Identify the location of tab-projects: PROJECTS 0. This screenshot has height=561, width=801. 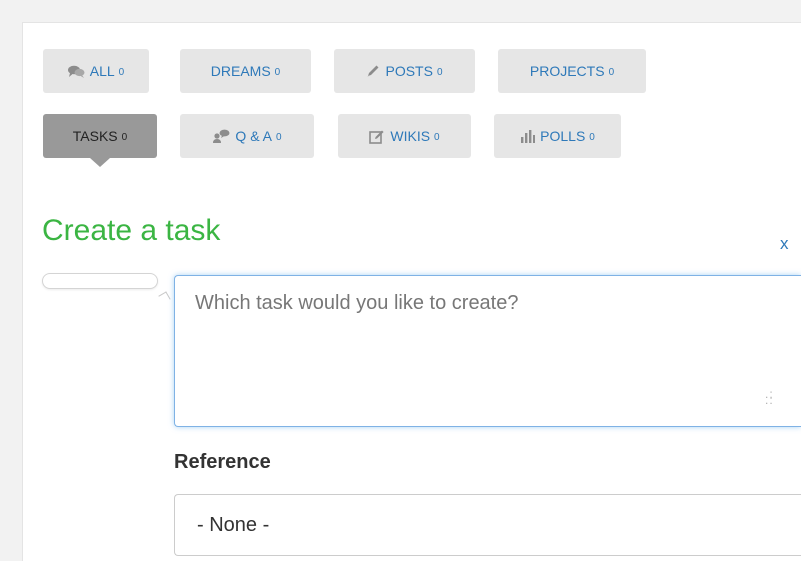
(572, 71).